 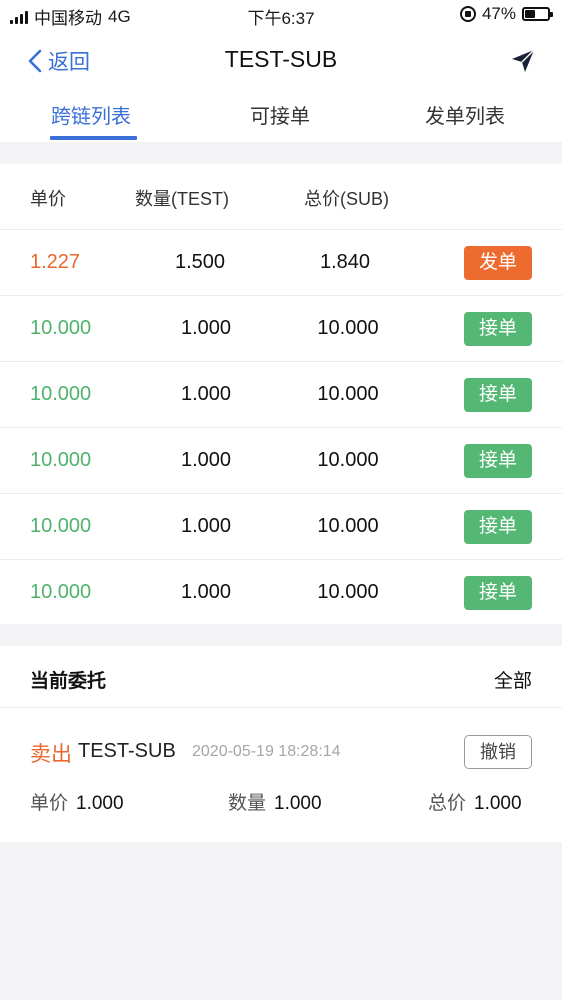 I want to click on chevron-left-icon, so click(x=35, y=61).